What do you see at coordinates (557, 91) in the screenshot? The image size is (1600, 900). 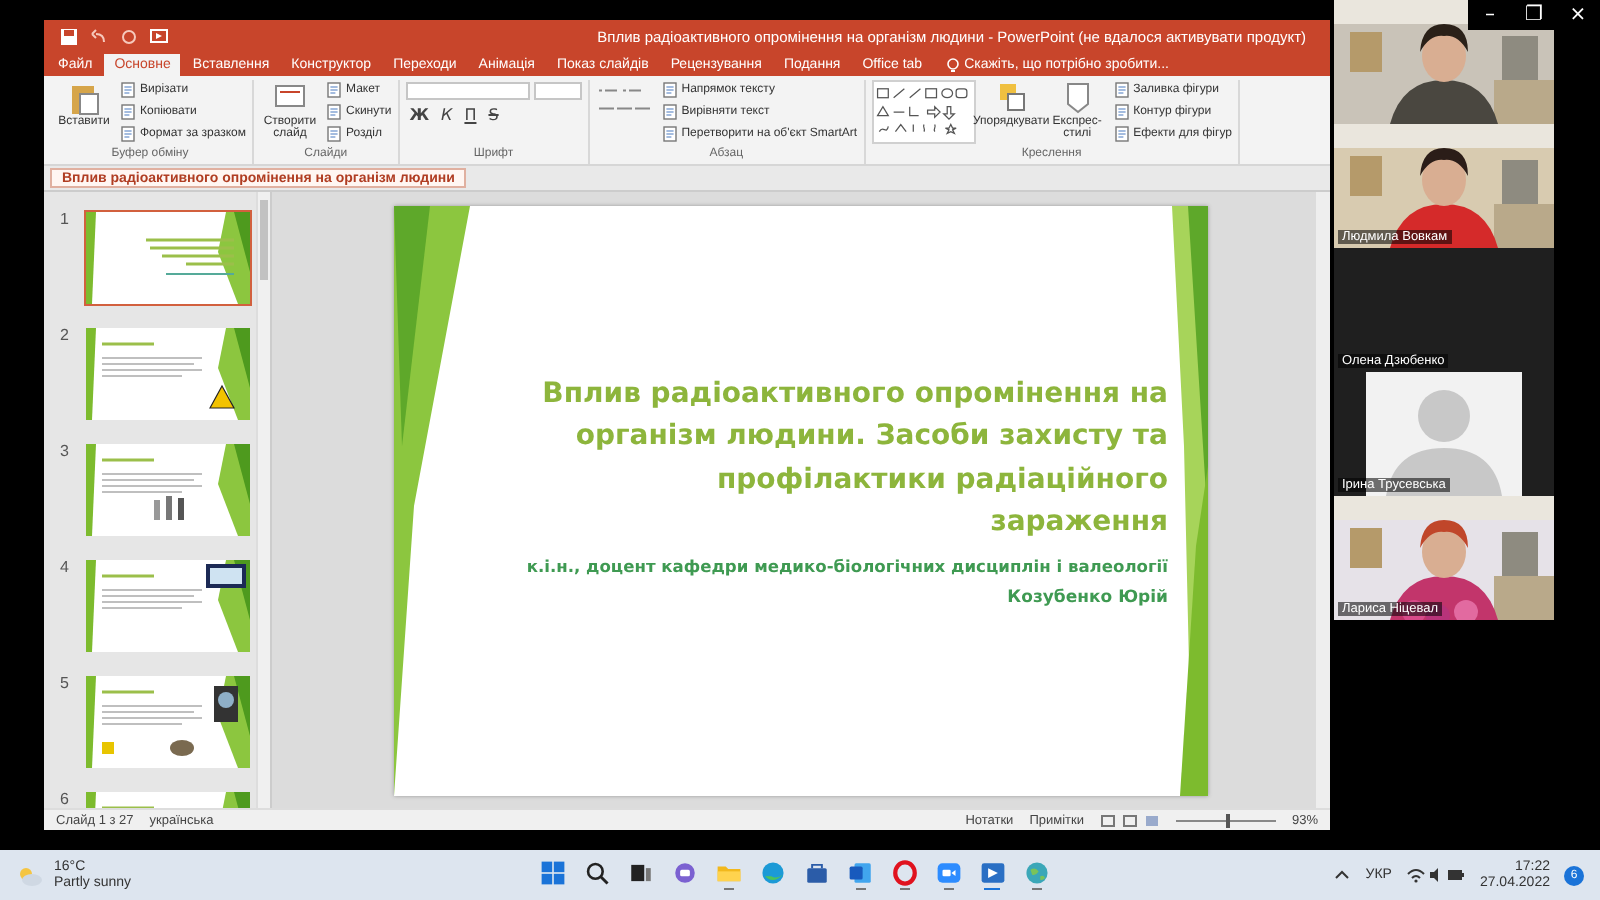 I see `font-size-field` at bounding box center [557, 91].